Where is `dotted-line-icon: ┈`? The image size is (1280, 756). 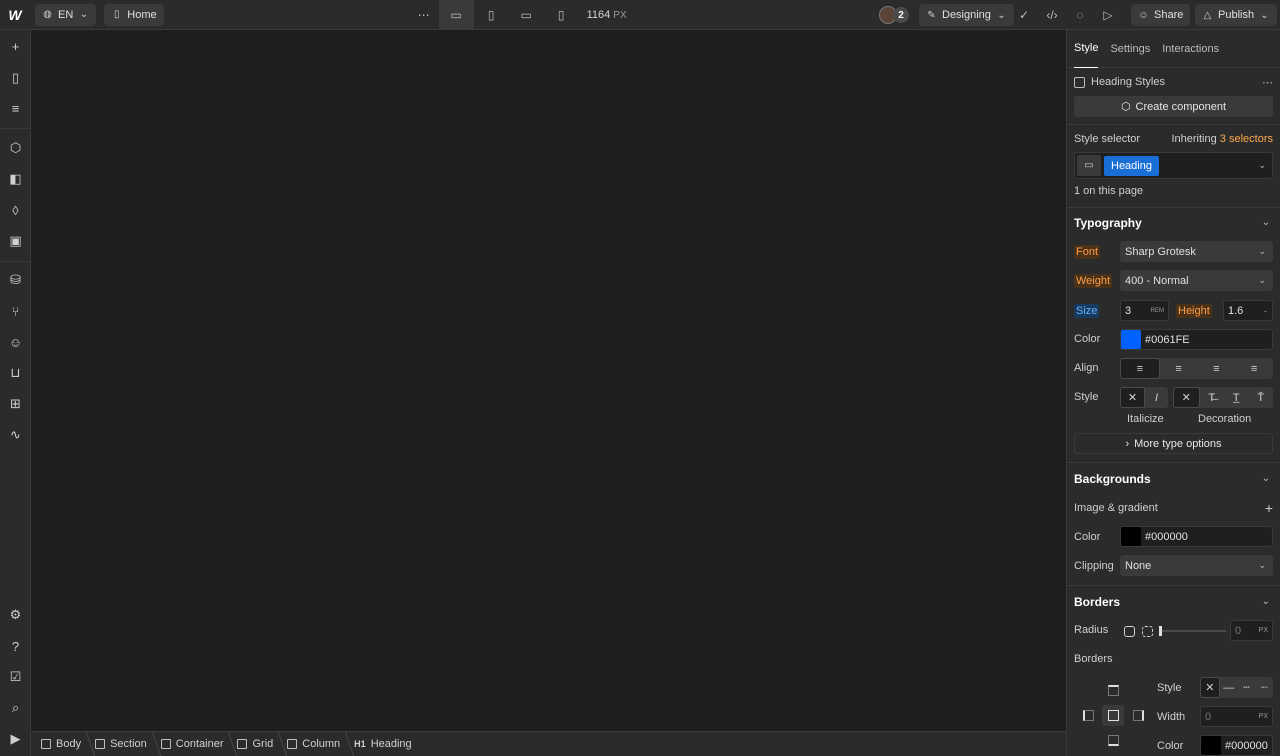
dotted-line-icon: ┈ is located at coordinates (1264, 687).